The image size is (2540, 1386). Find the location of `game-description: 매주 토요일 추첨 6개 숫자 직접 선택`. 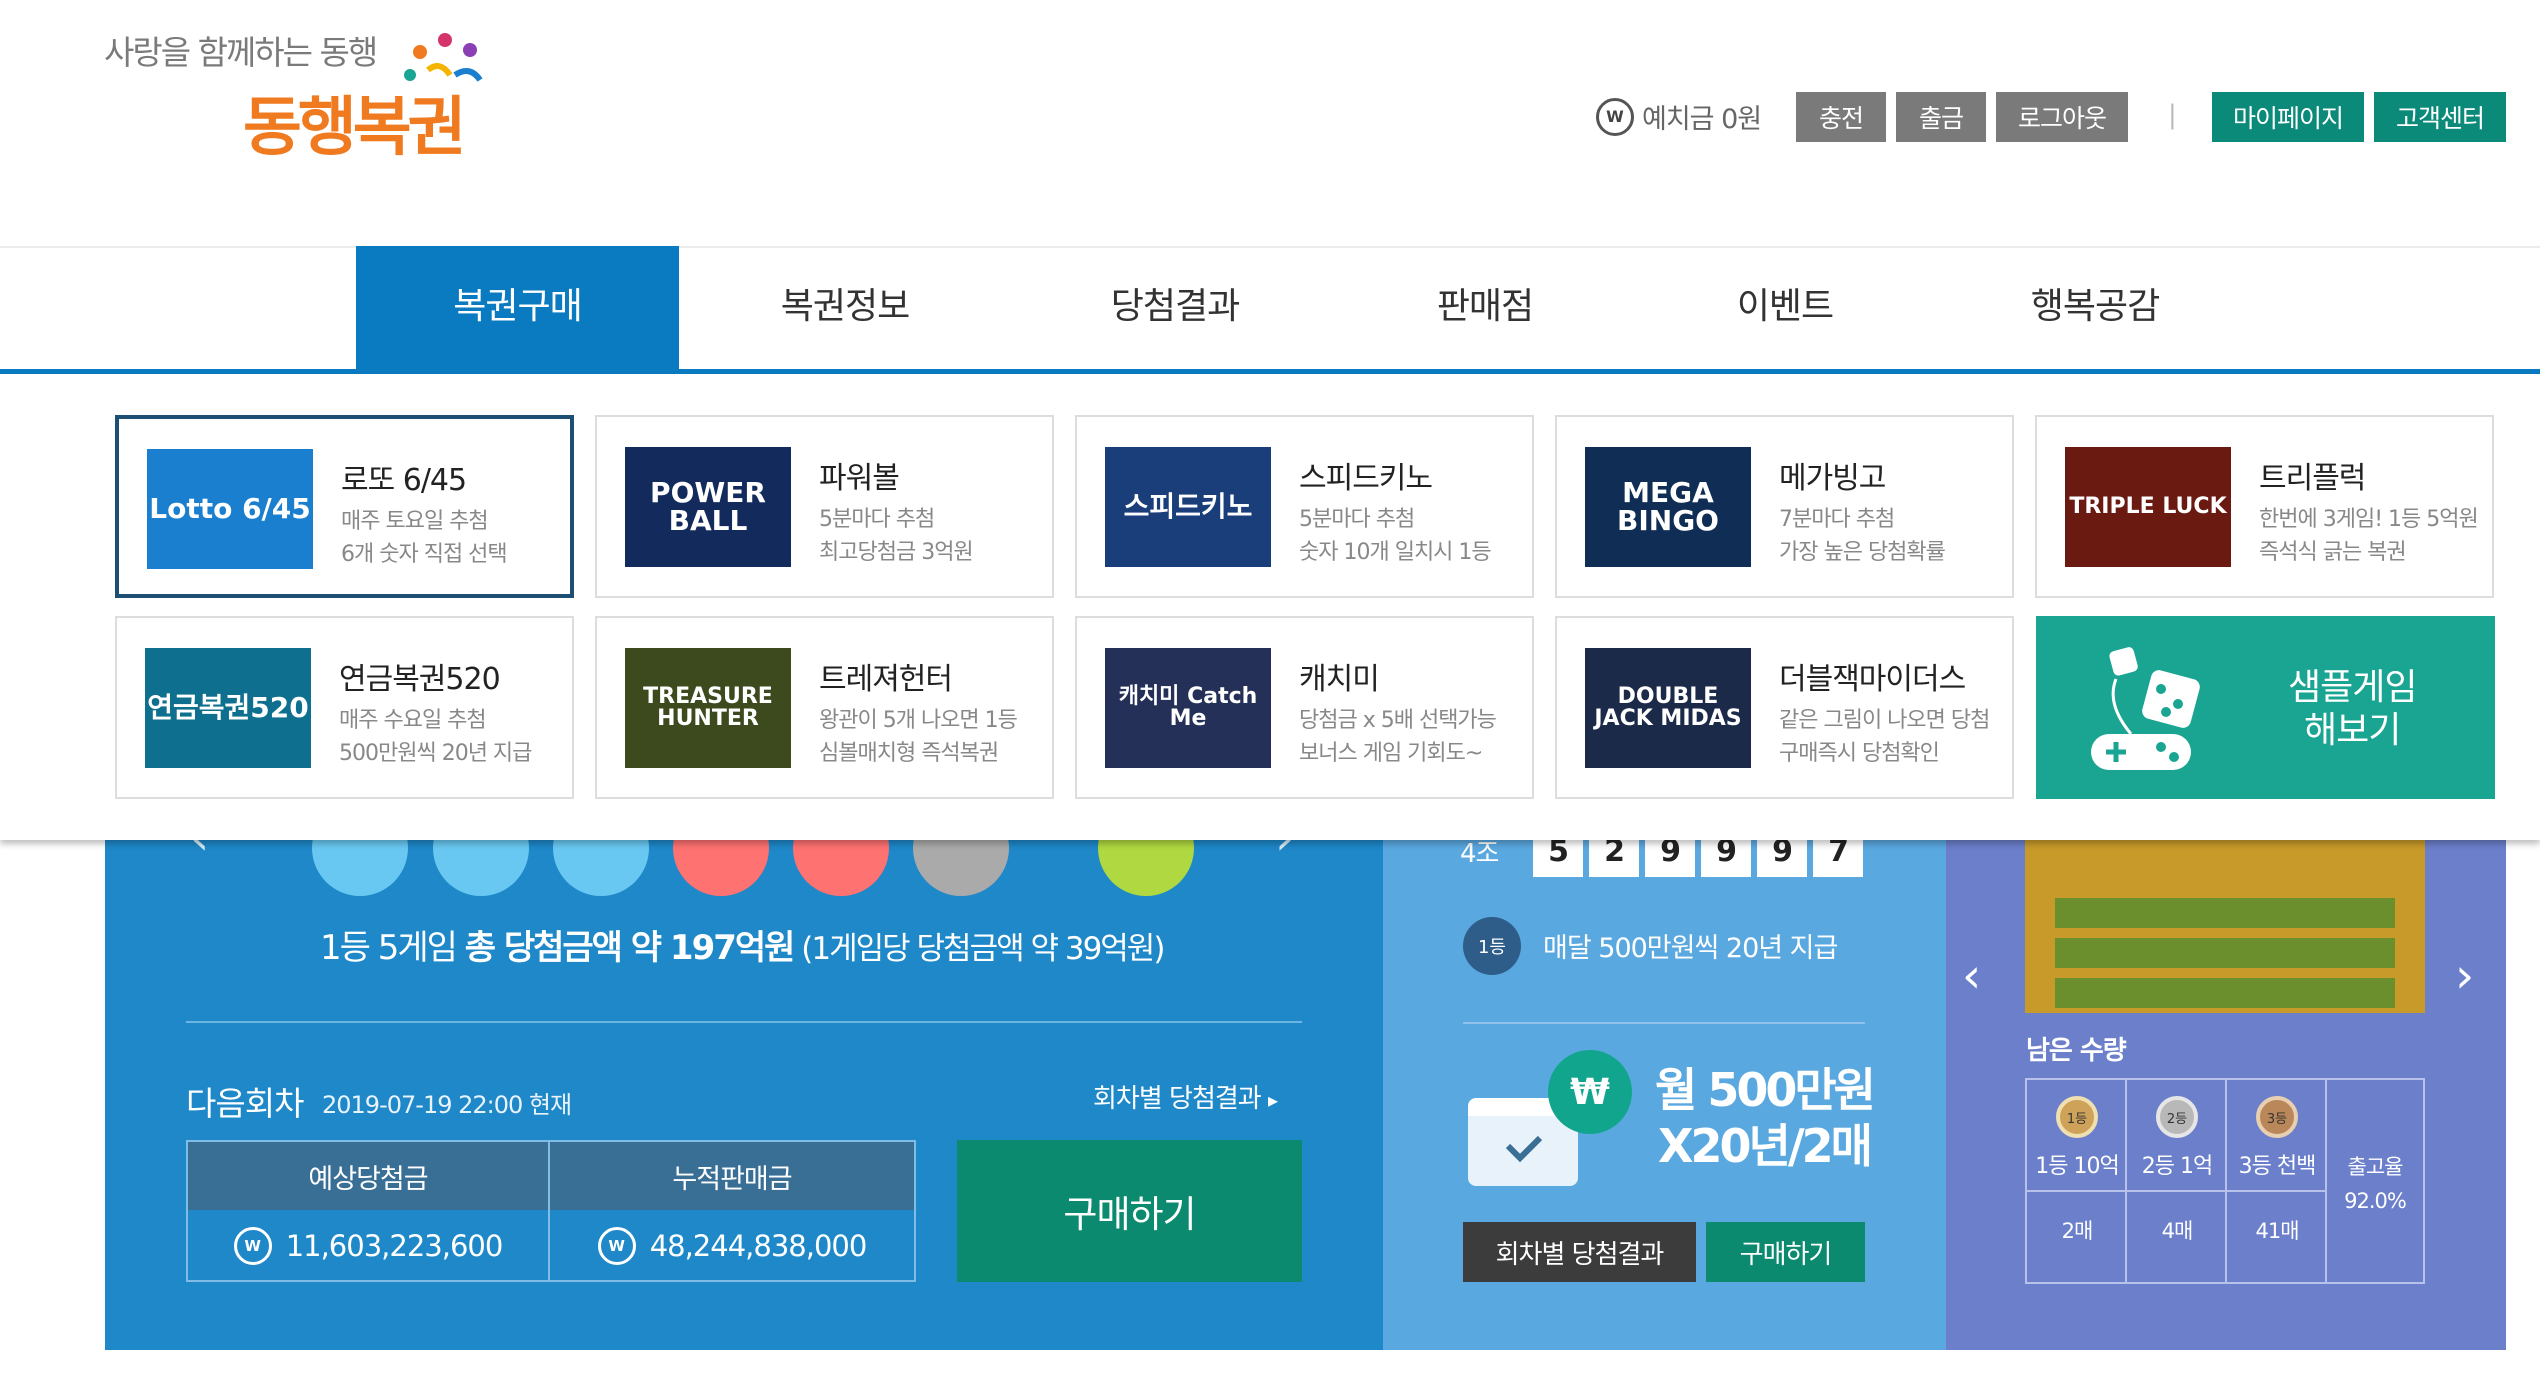

game-description: 매주 토요일 추첨 6개 숫자 직접 선택 is located at coordinates (424, 538).